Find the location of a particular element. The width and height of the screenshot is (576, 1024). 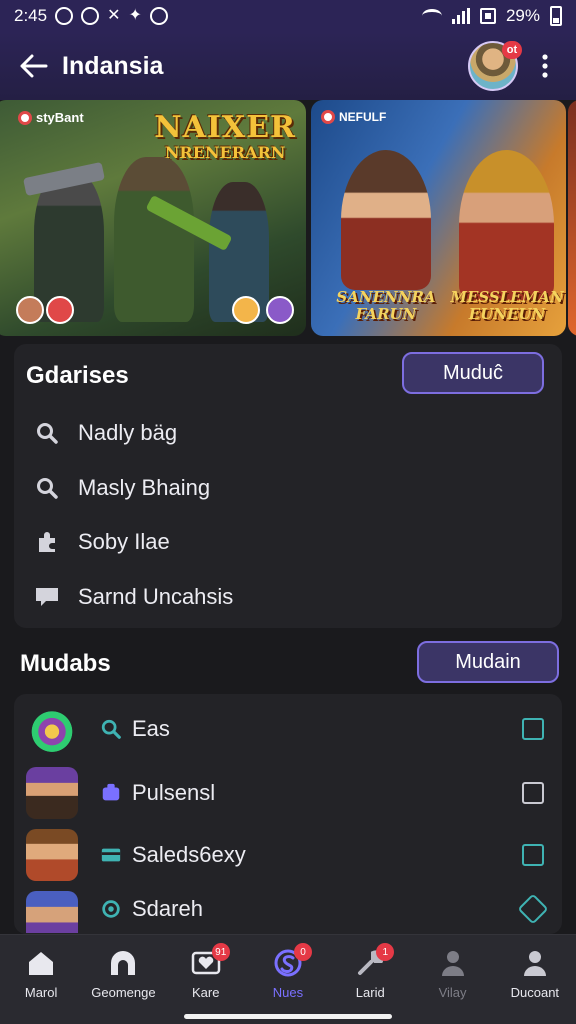

user-icon is located at coordinates (535, 963).